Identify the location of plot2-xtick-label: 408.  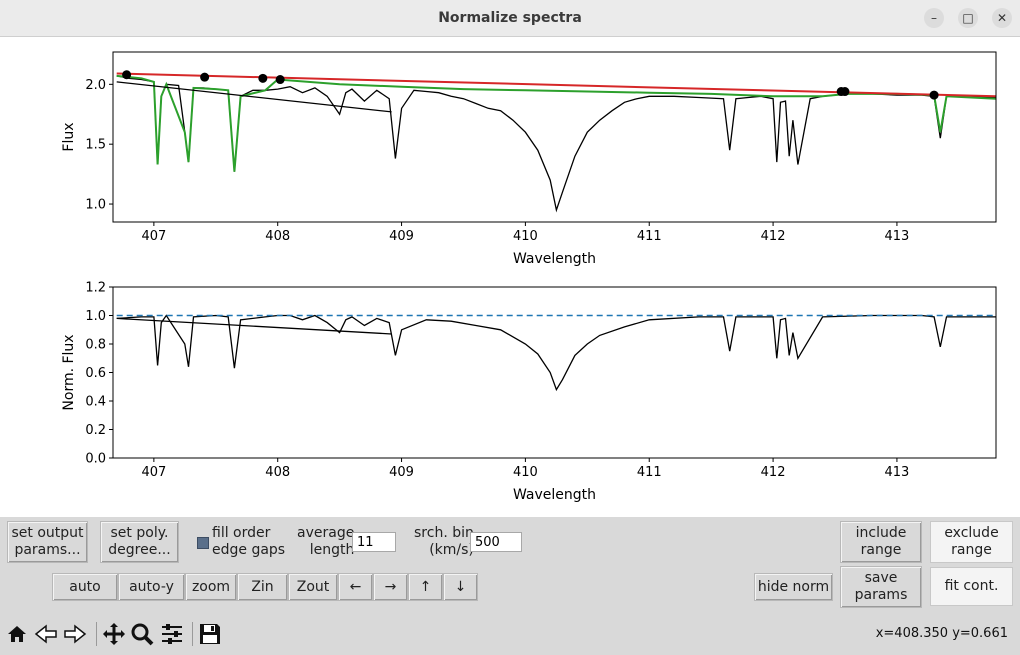
(277, 472).